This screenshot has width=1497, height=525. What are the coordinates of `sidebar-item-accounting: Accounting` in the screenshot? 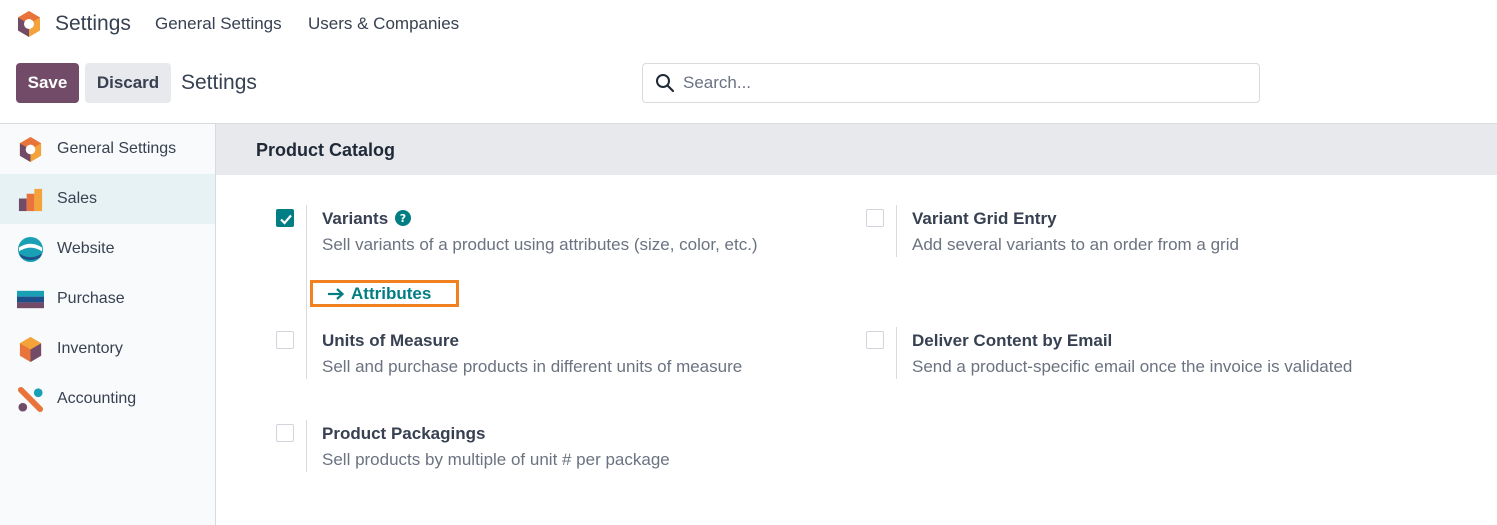 It's located at (107, 399).